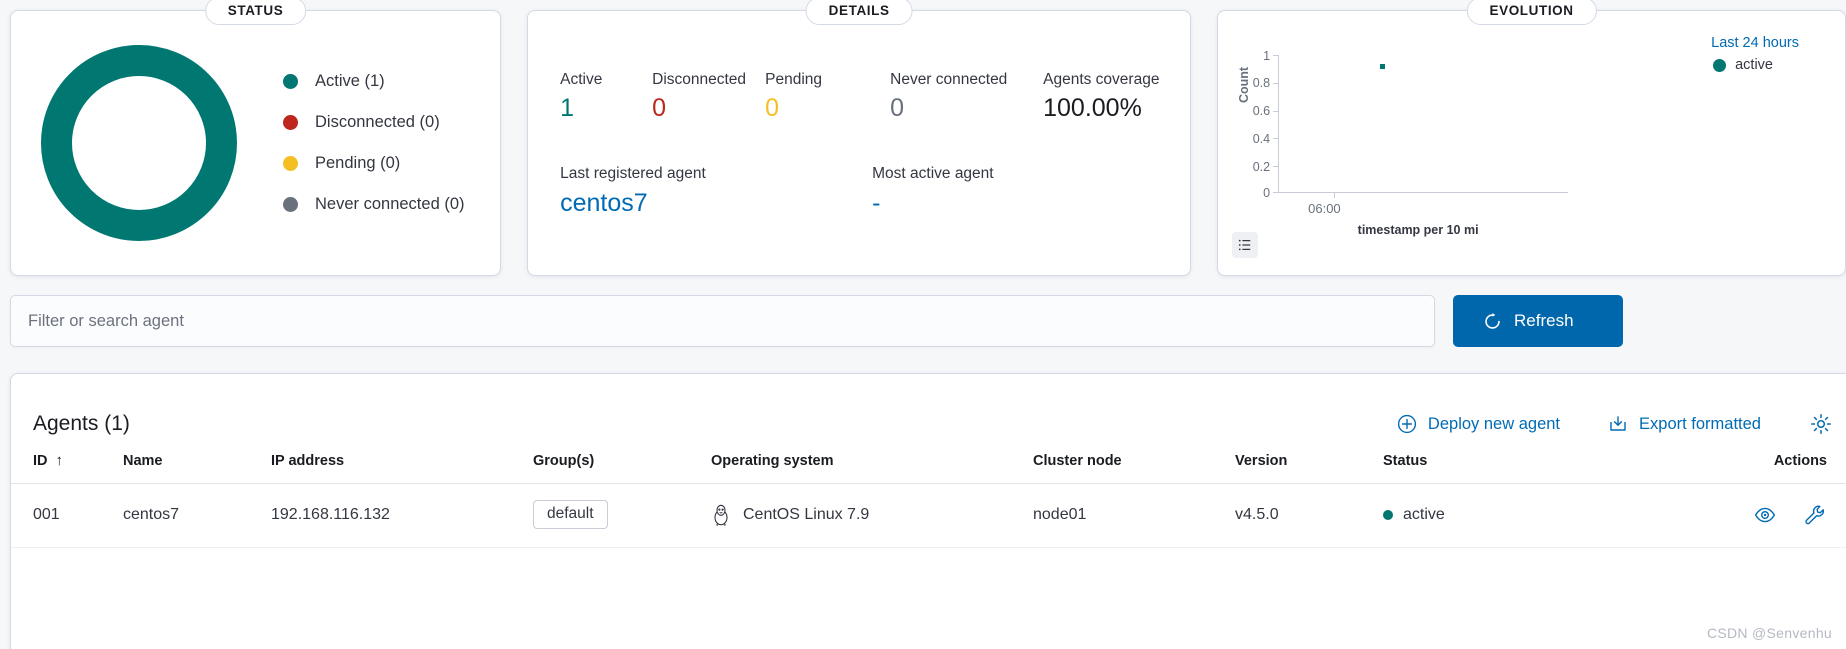  Describe the element at coordinates (1720, 65) in the screenshot. I see `legend-dot-active-series-icon` at that location.